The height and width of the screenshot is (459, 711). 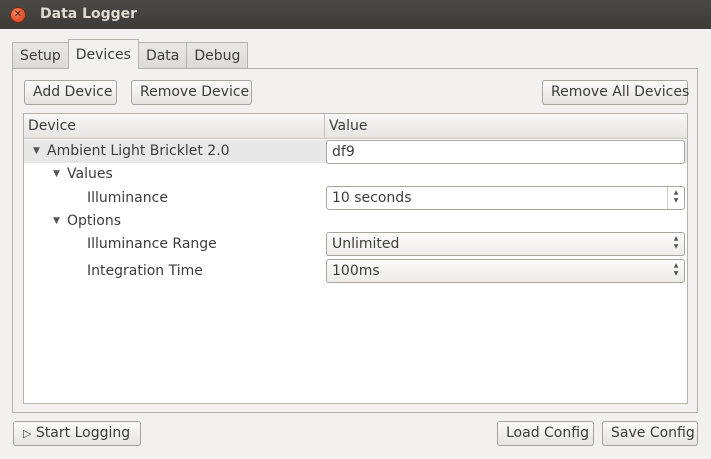 What do you see at coordinates (355, 14) in the screenshot?
I see `title-bar: ✕ Data Logger` at bounding box center [355, 14].